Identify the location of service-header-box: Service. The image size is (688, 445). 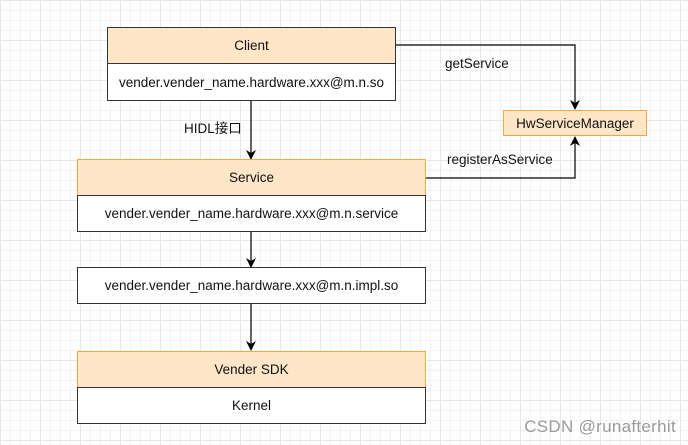
(251, 177).